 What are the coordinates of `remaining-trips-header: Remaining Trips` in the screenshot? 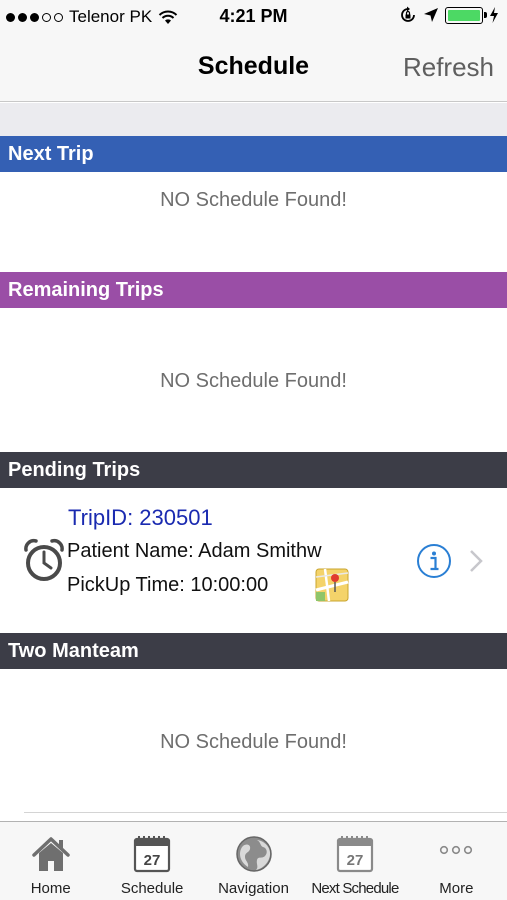 It's located at (253, 290).